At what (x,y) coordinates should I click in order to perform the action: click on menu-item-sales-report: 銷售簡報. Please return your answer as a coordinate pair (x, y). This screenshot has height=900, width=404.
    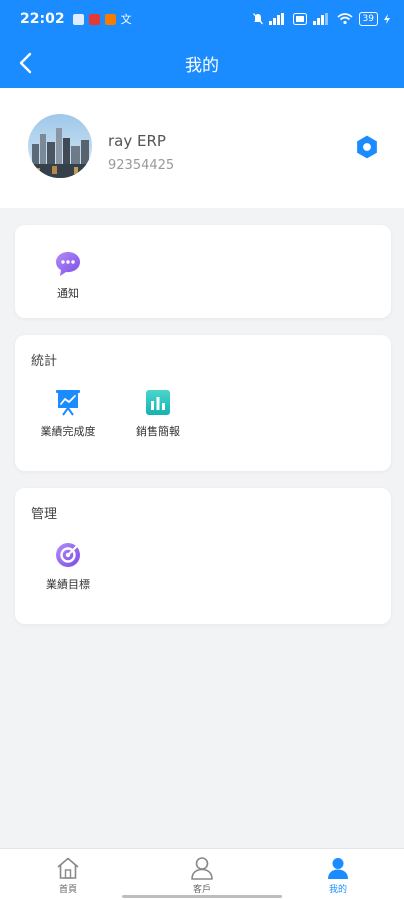
    Looking at the image, I should click on (158, 413).